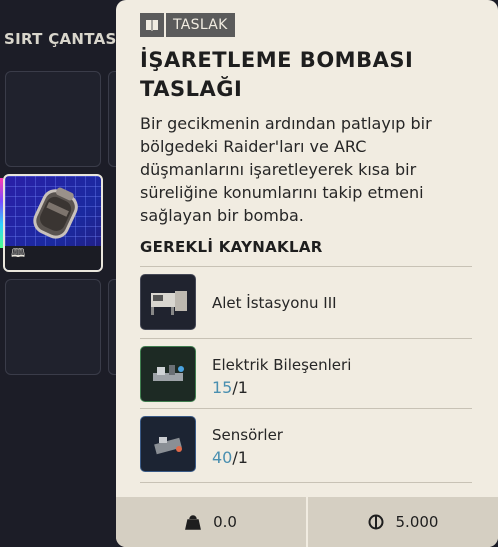  Describe the element at coordinates (152, 25) in the screenshot. I see `blueprint-book-icon` at that location.